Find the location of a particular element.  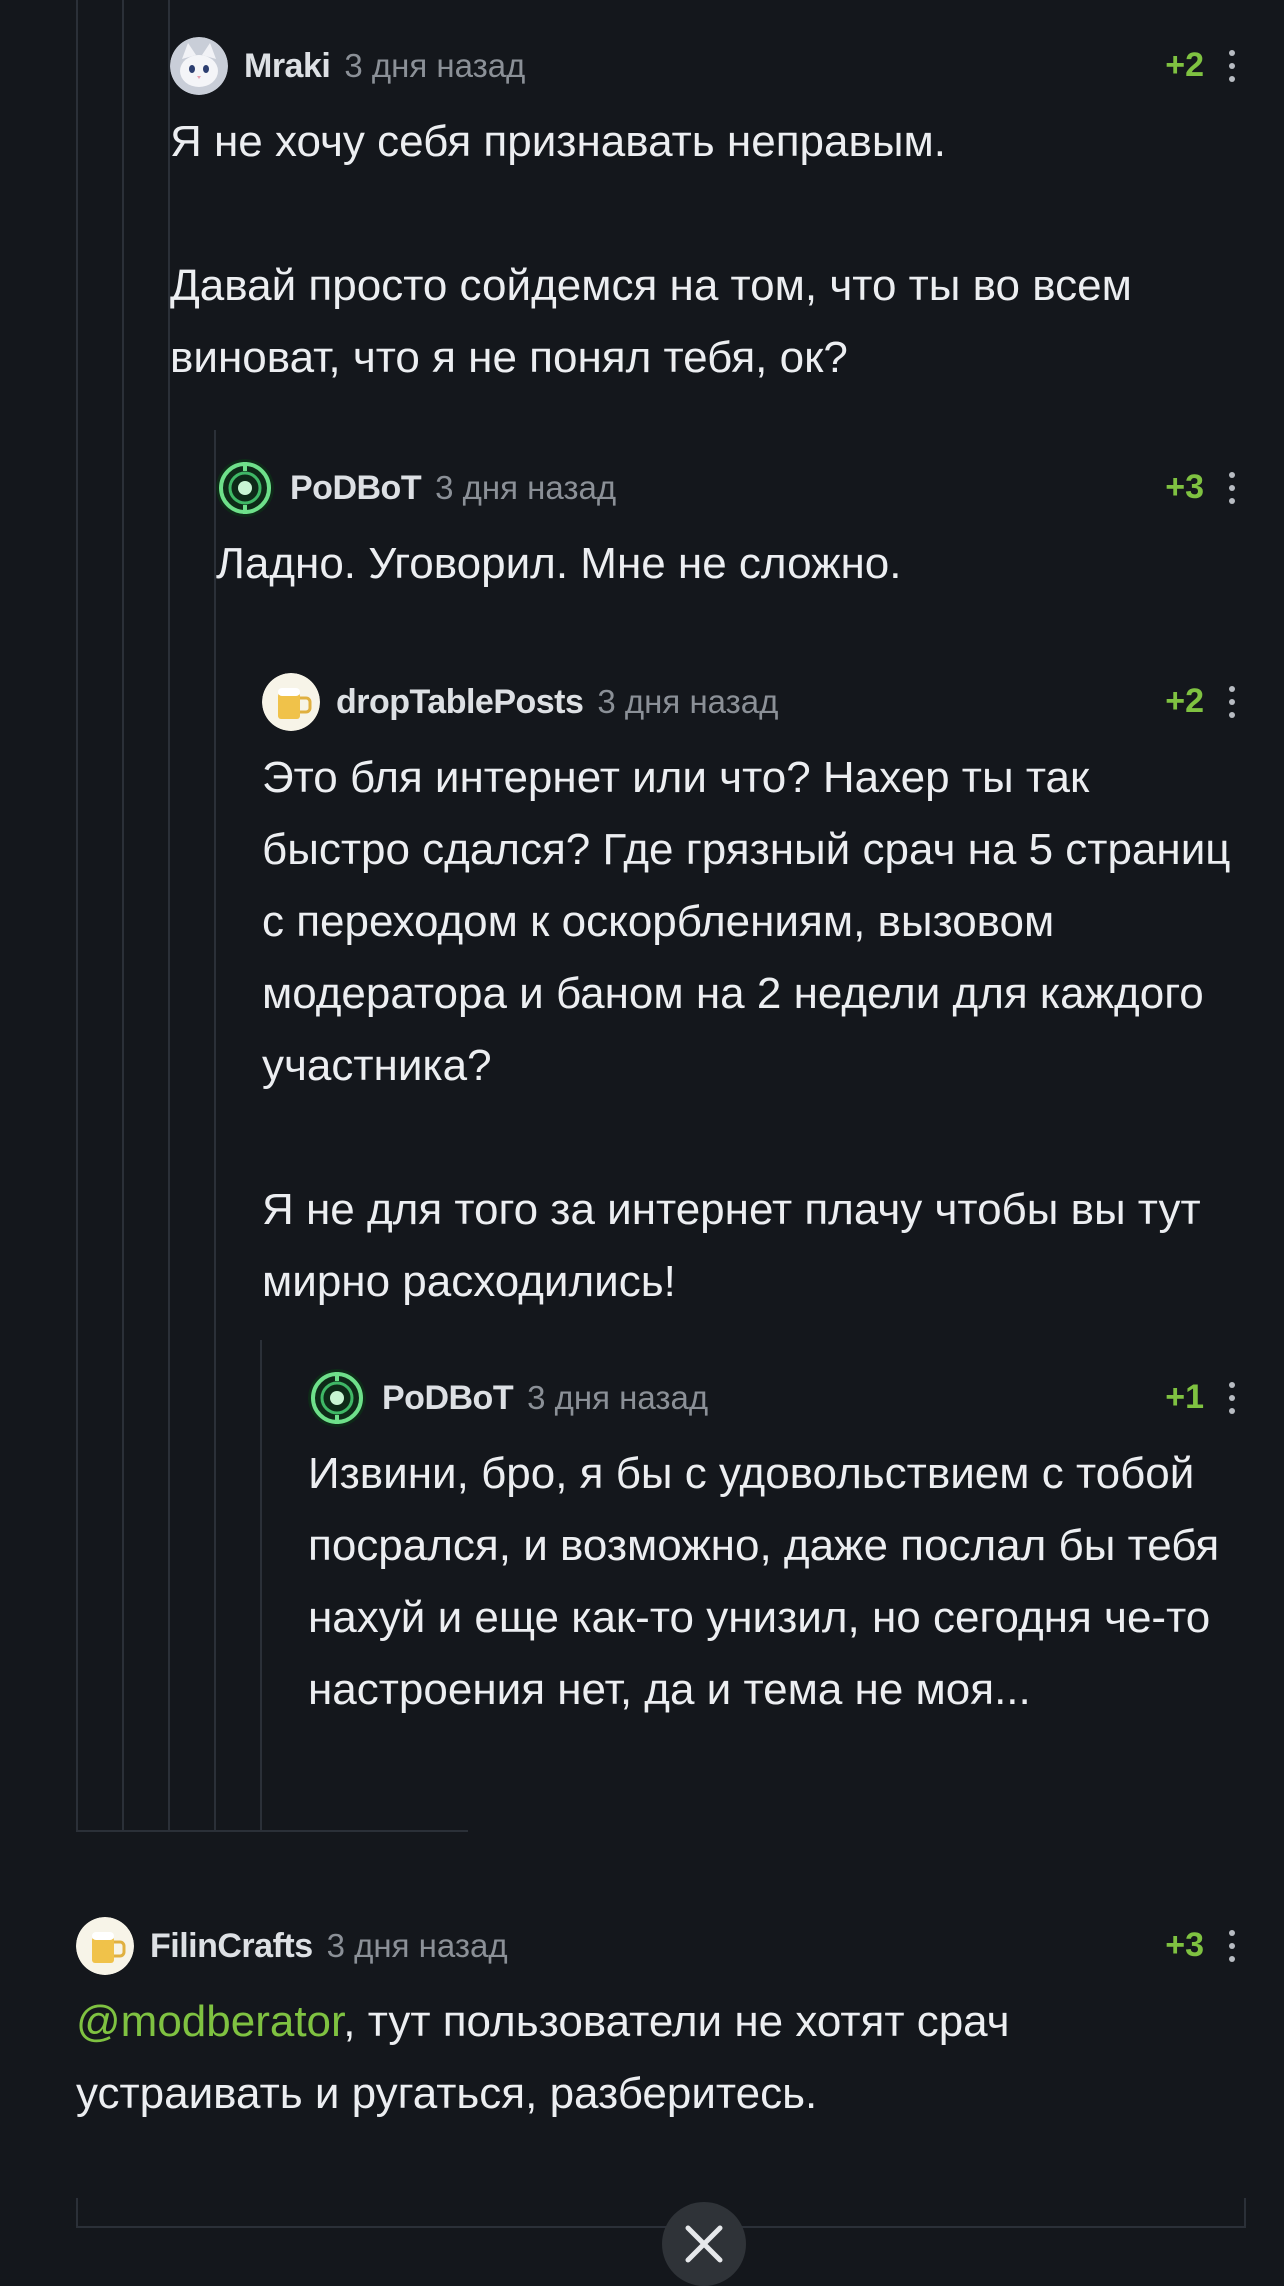

author-name: Mraki is located at coordinates (287, 66).